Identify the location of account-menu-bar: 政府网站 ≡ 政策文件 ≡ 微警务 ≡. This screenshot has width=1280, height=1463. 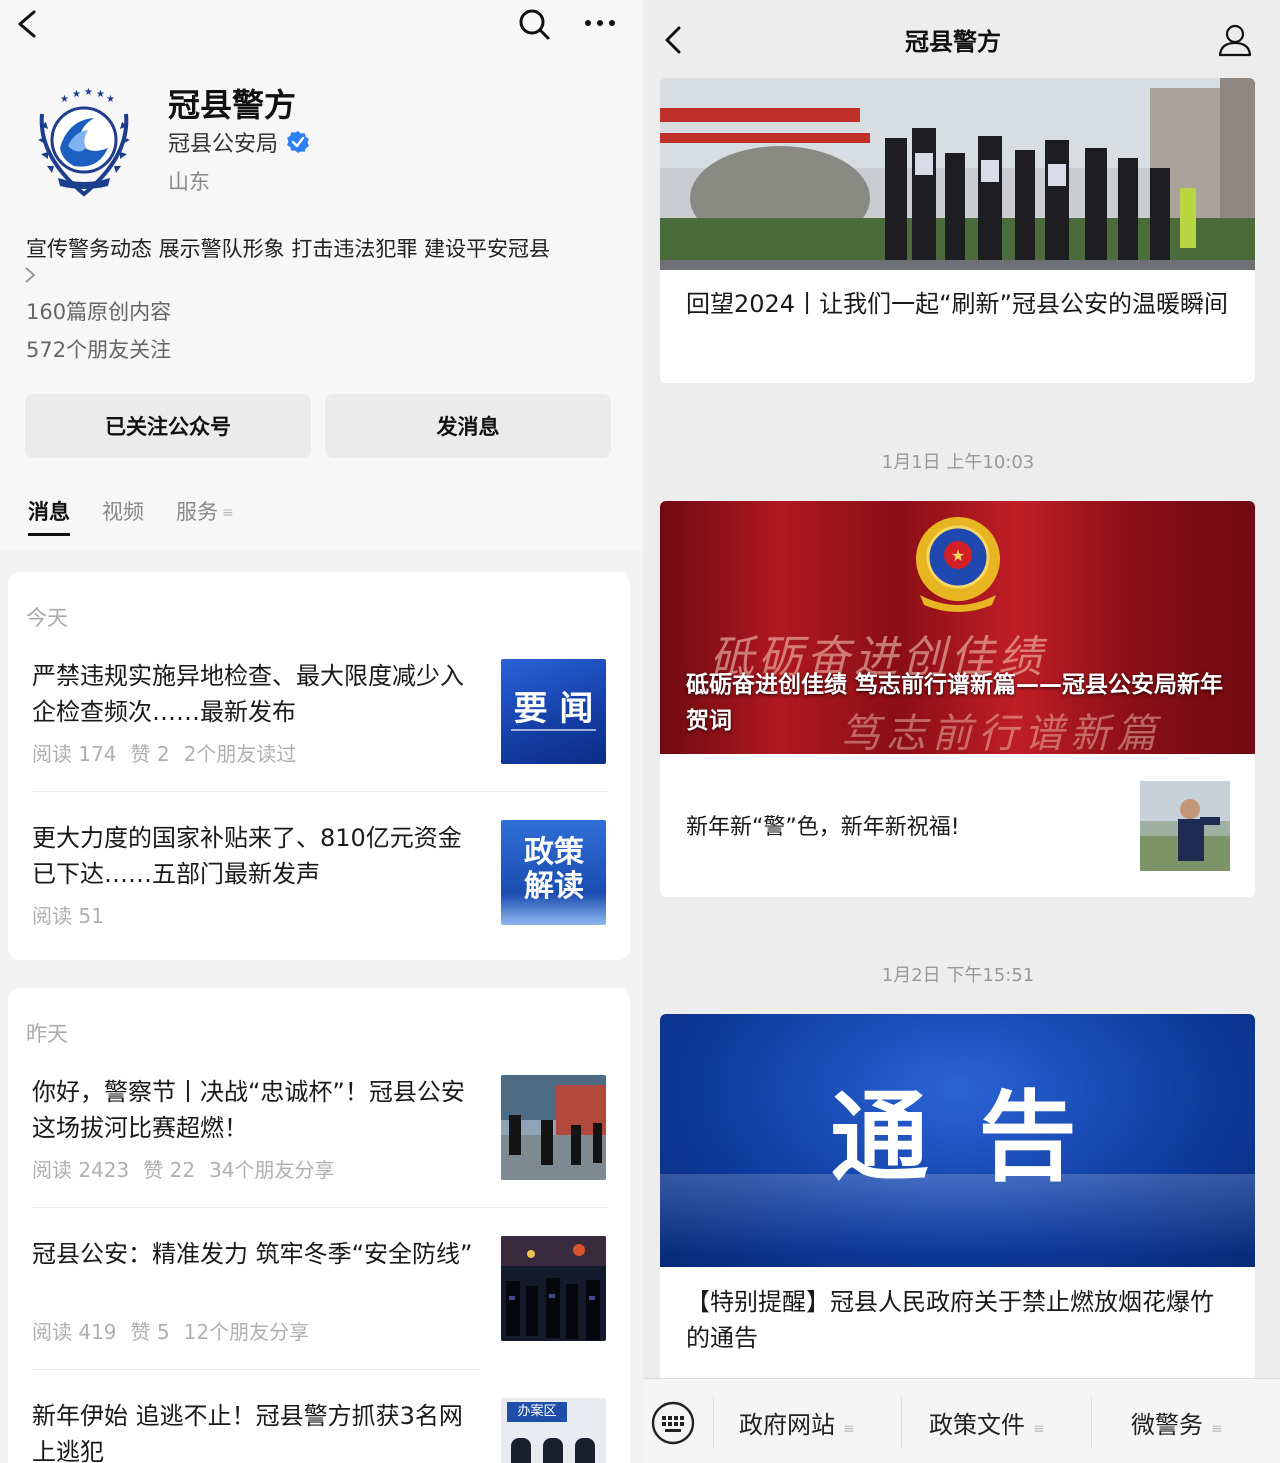
(961, 1420).